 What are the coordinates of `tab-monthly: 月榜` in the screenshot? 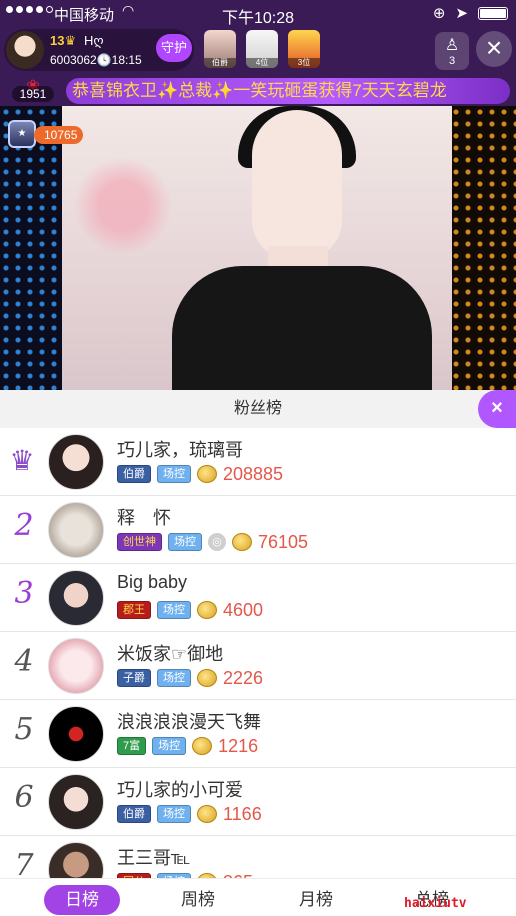 It's located at (316, 900).